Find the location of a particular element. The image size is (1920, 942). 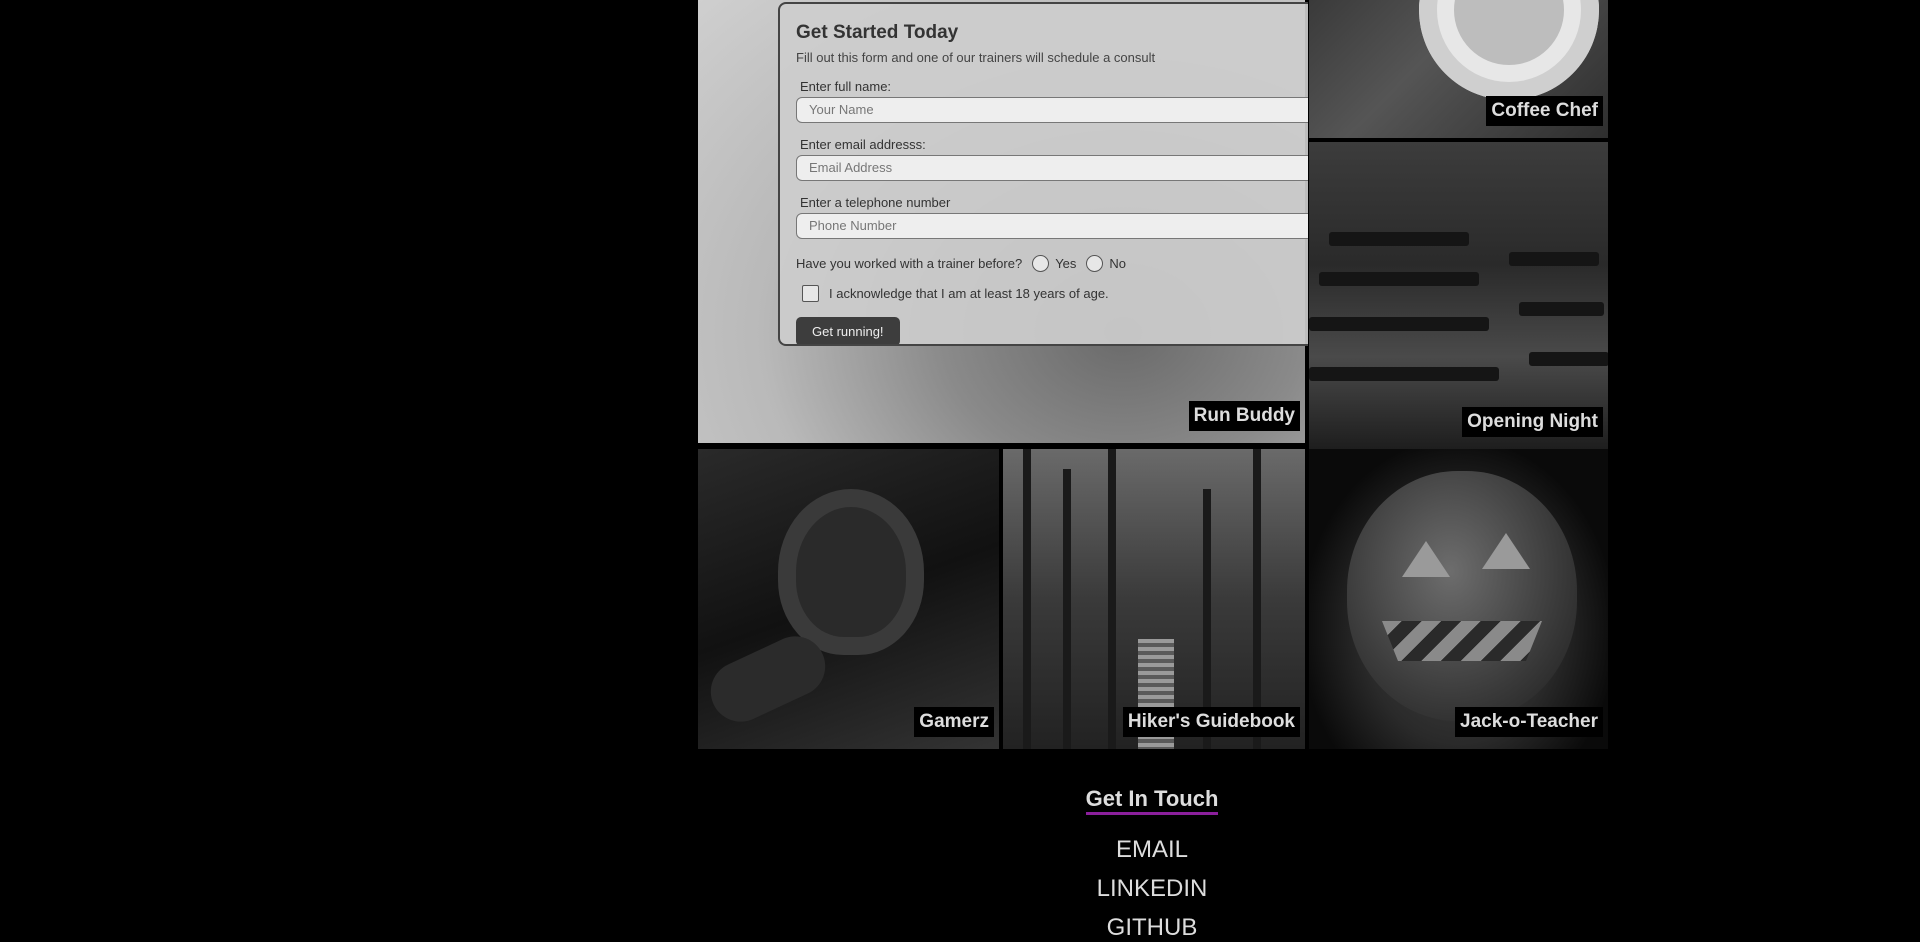

project-tile-gamerz: Gamerz is located at coordinates (848, 599).